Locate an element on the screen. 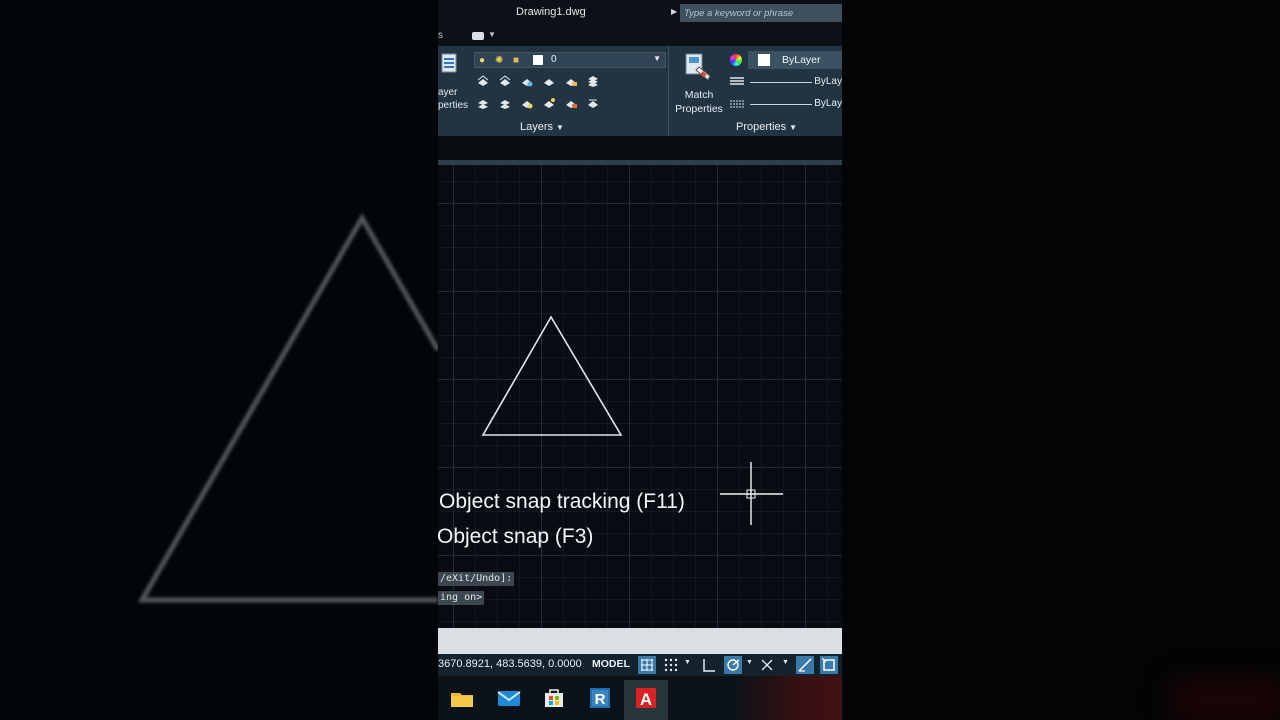  revit-icon: R is located at coordinates (600, 698).